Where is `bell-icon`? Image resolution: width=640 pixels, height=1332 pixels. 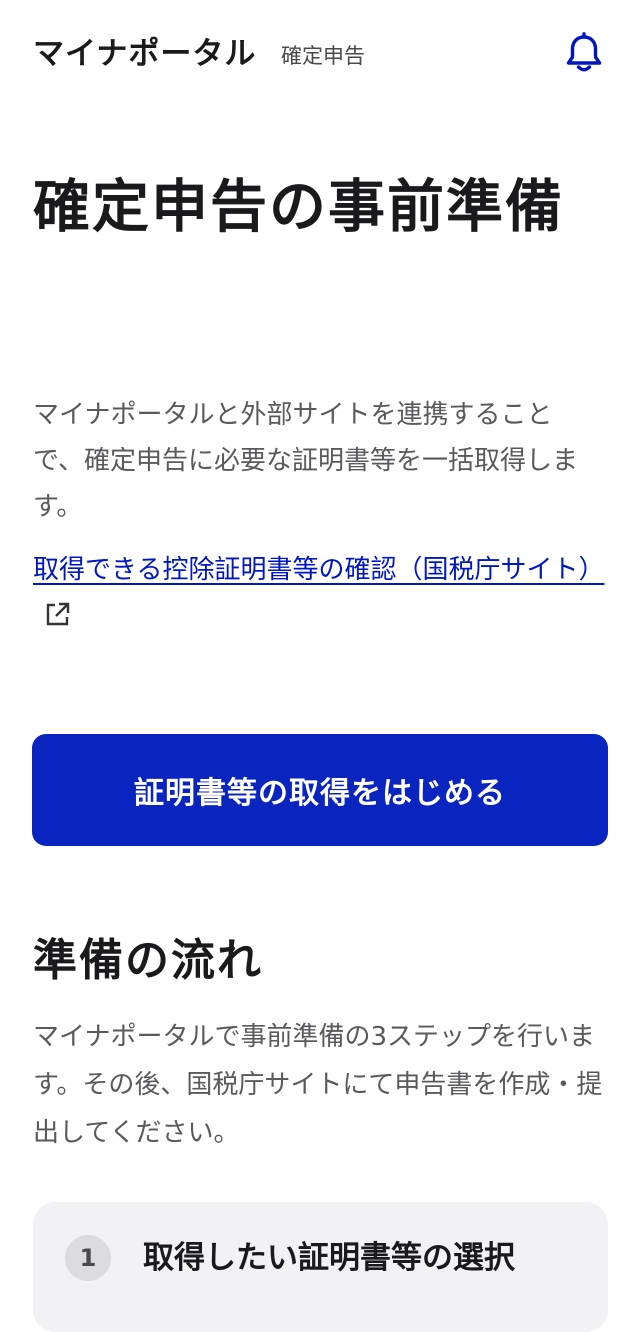 bell-icon is located at coordinates (584, 52).